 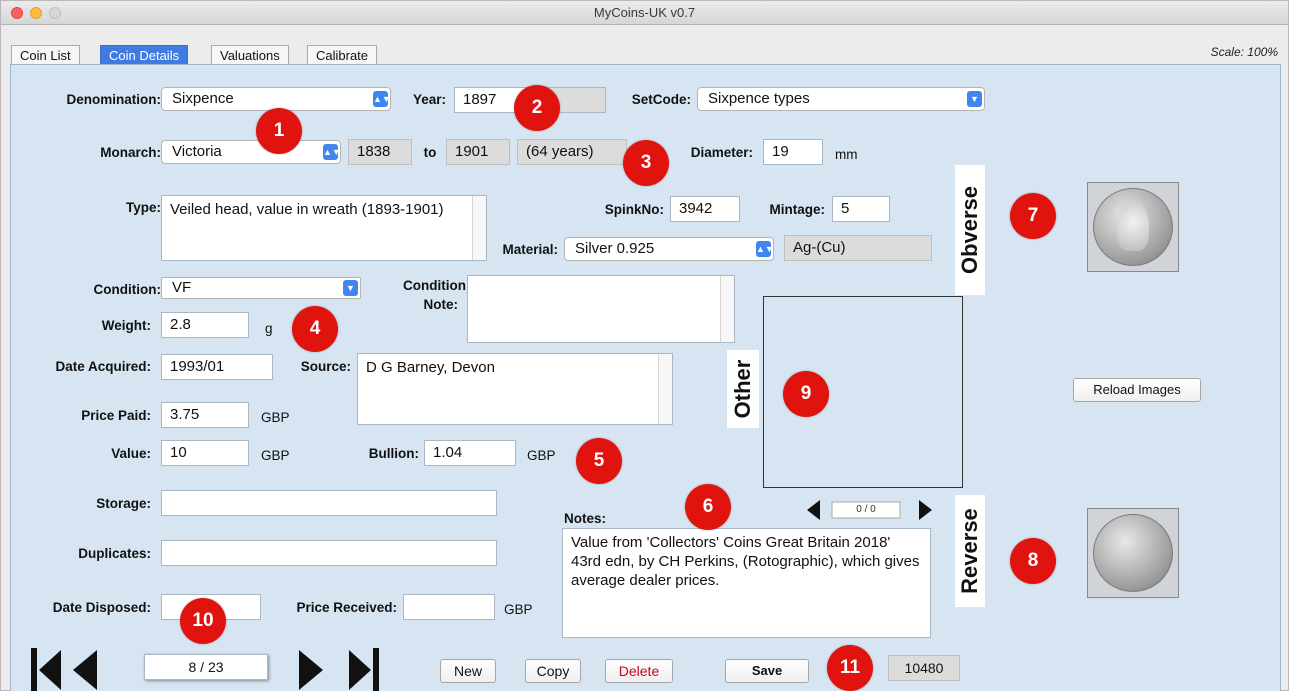 I want to click on year-label: Year:, so click(x=429, y=99).